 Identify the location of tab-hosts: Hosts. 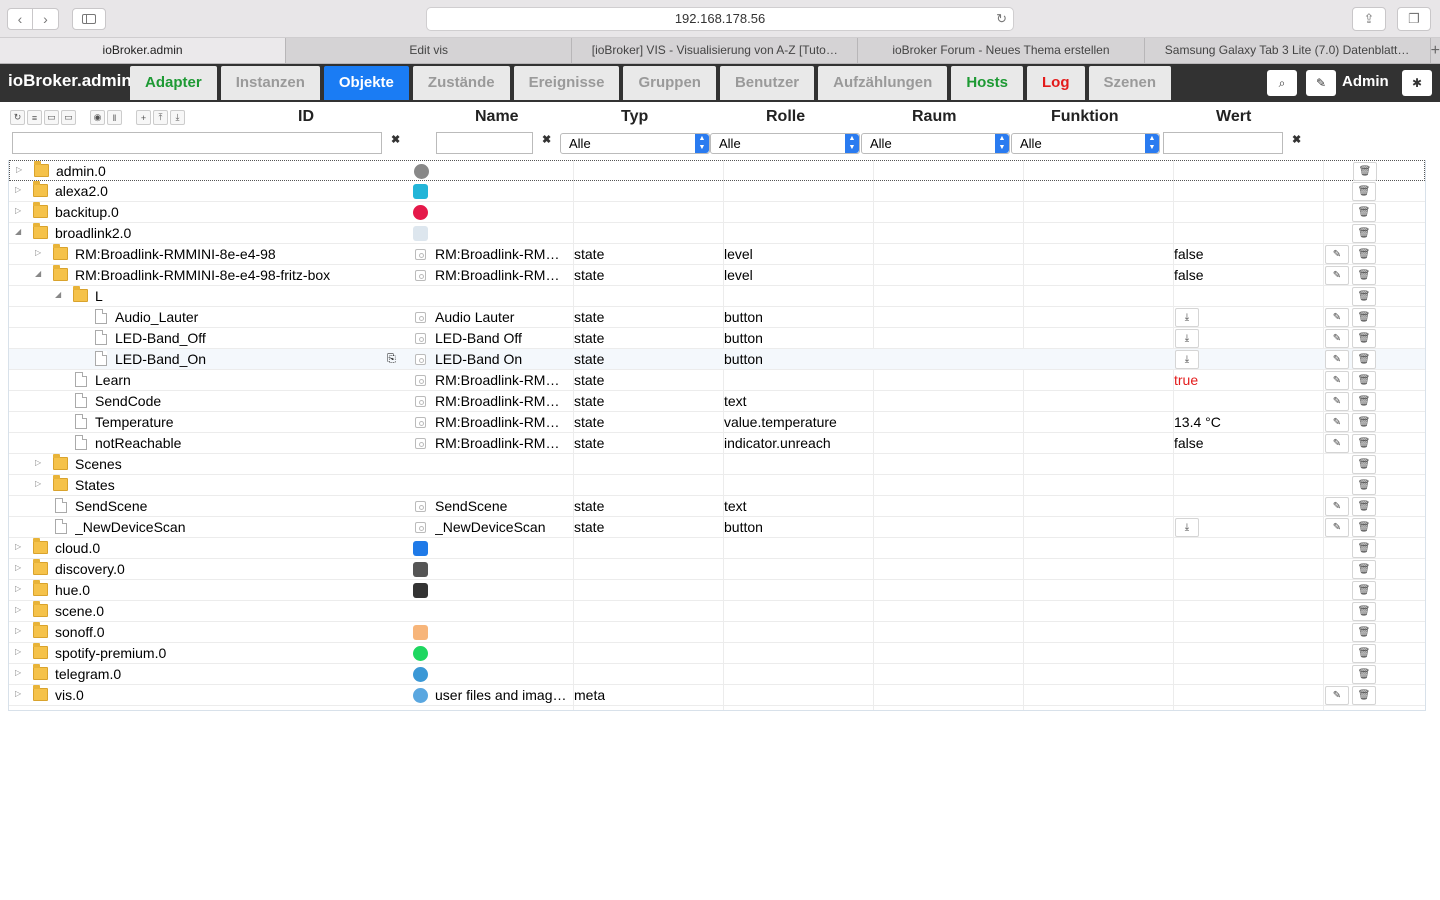
(987, 83).